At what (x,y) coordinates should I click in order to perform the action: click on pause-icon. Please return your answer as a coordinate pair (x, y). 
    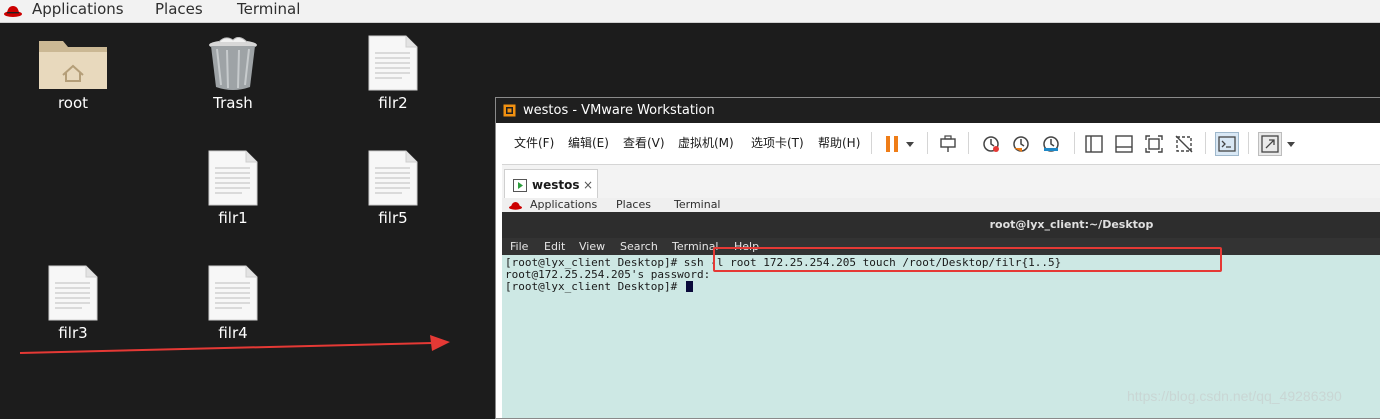
    Looking at the image, I should click on (892, 144).